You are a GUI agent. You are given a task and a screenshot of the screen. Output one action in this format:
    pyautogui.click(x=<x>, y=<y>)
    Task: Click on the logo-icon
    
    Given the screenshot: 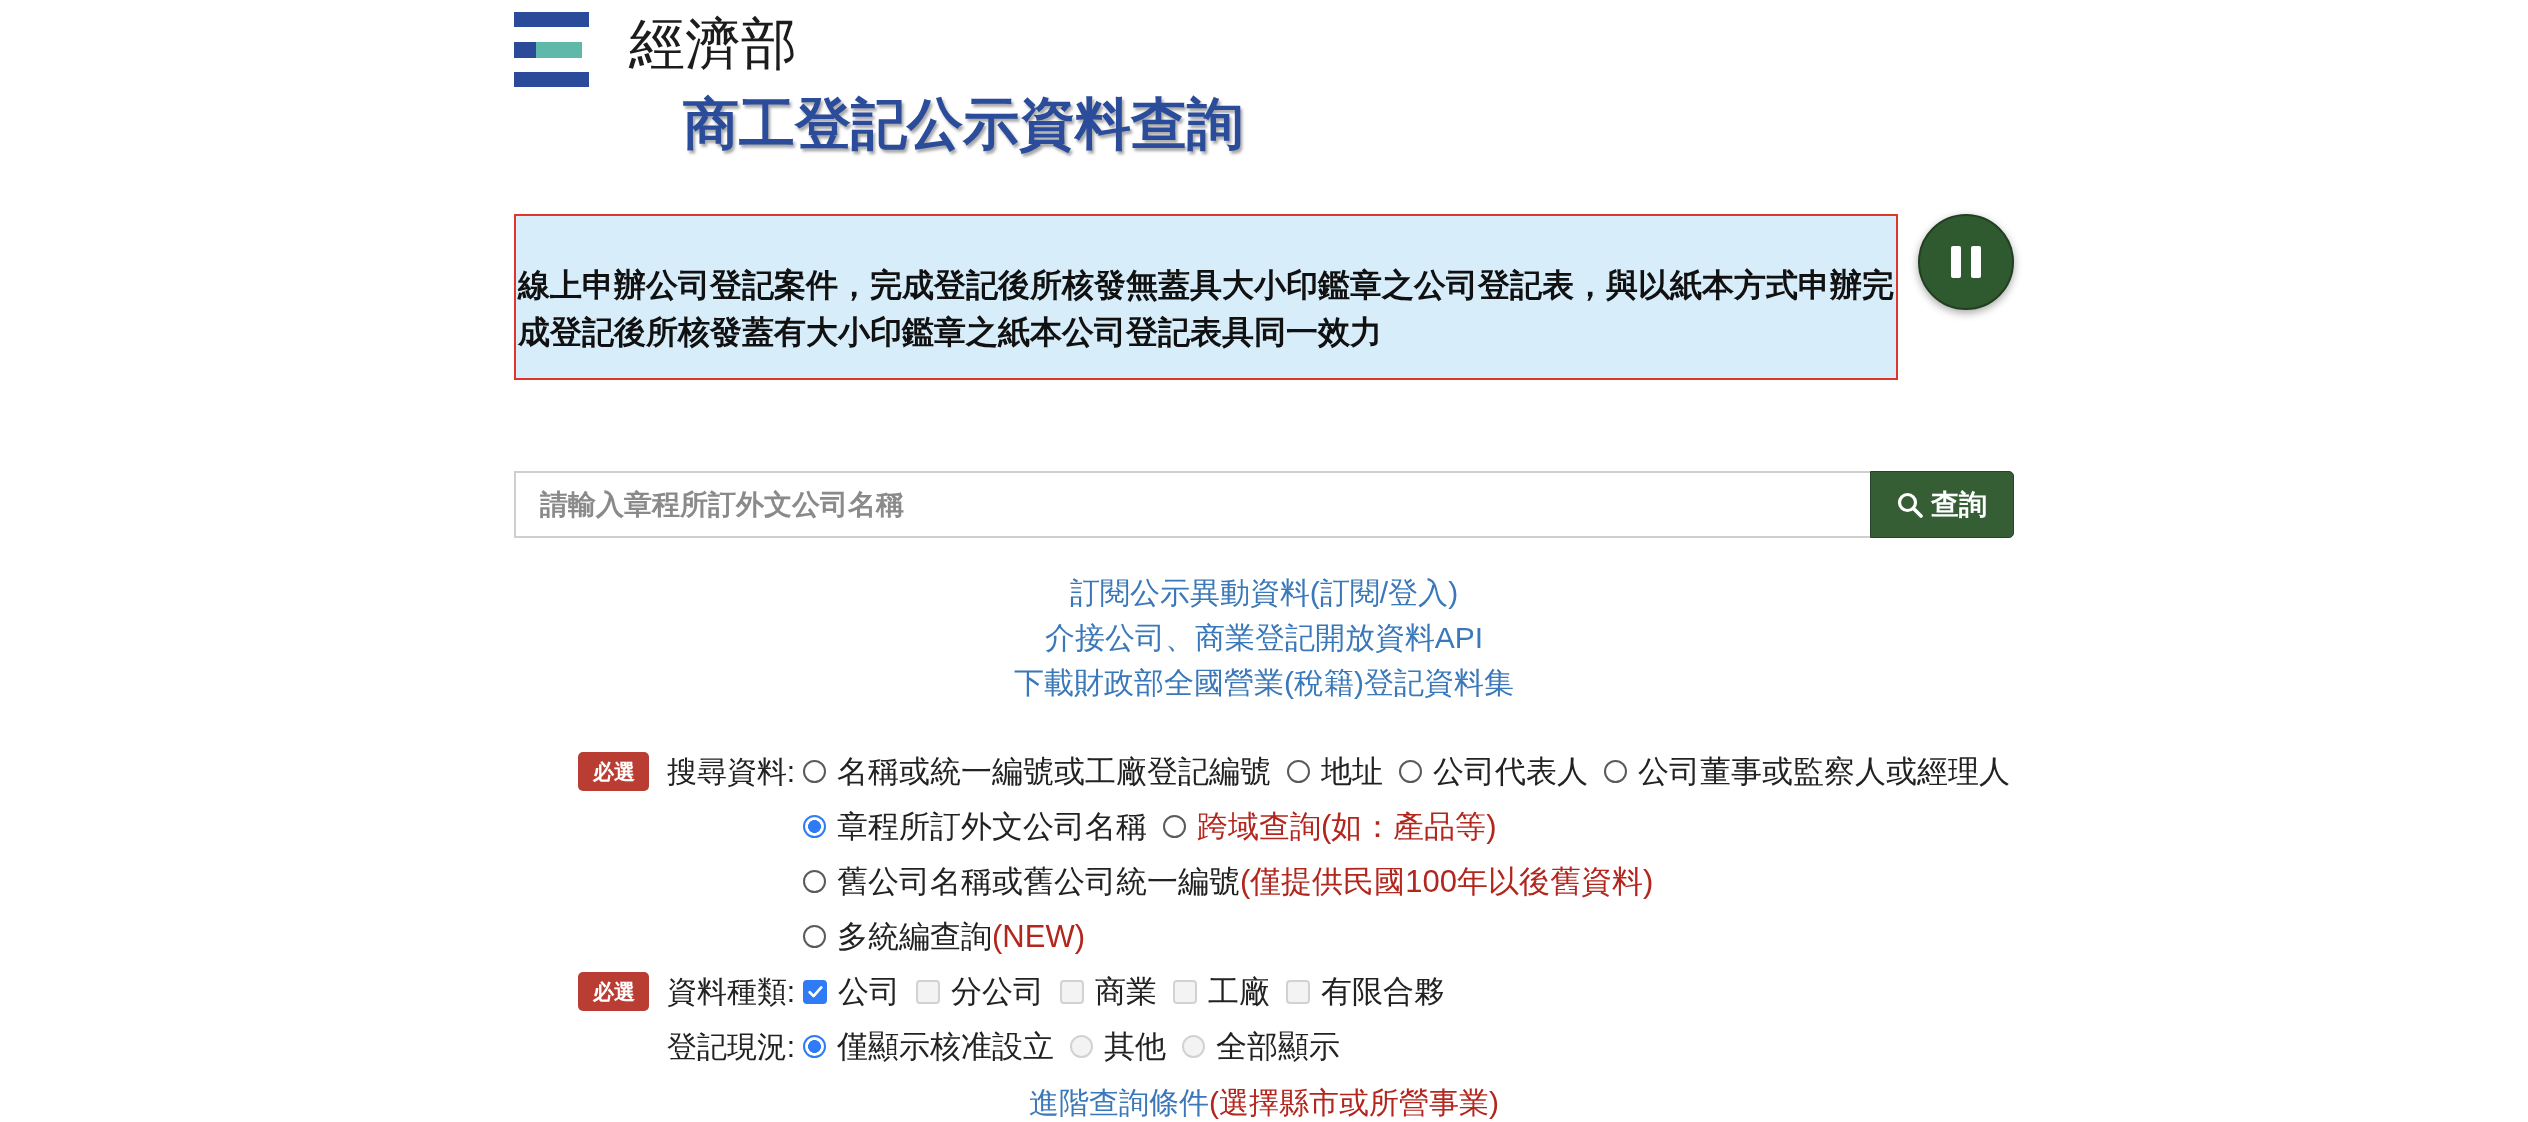 What is the action you would take?
    pyautogui.click(x=551, y=49)
    